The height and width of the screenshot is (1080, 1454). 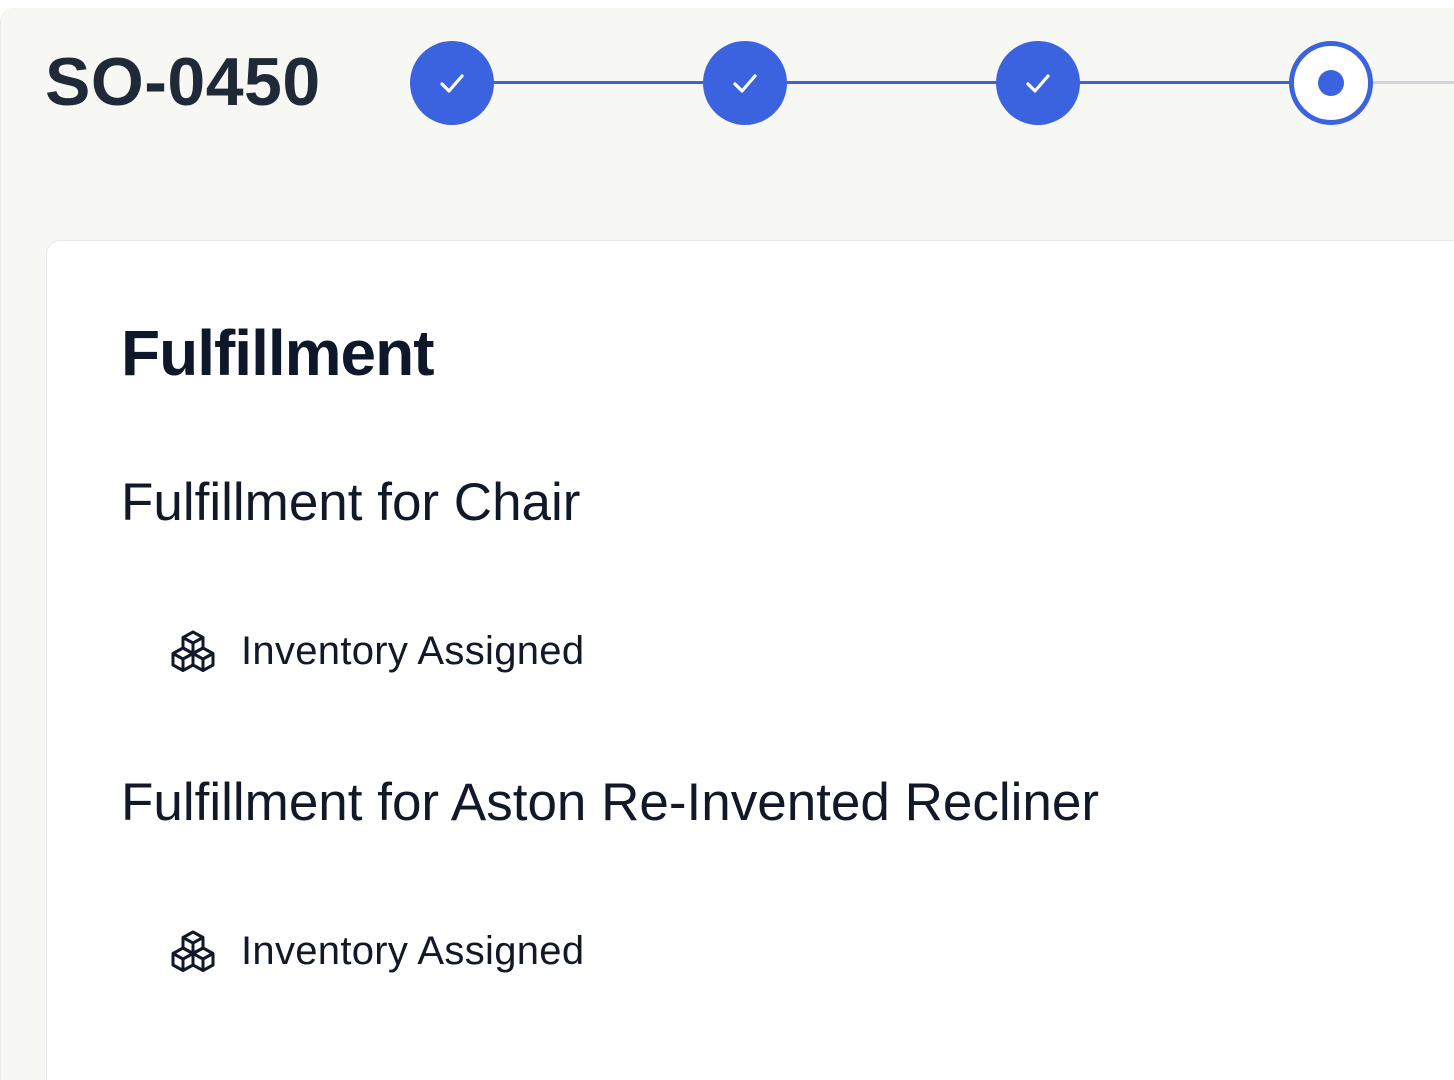 I want to click on window-top-strip, so click(x=727, y=4).